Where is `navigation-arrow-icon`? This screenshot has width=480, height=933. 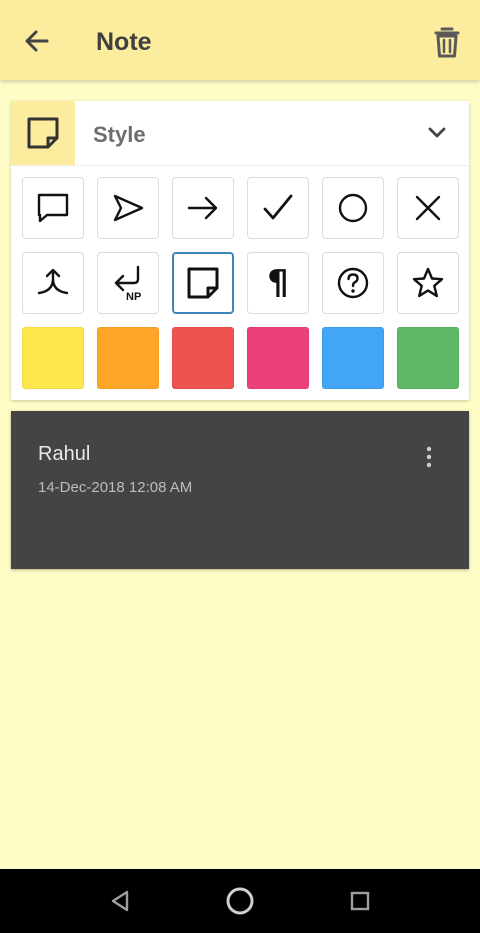 navigation-arrow-icon is located at coordinates (128, 208).